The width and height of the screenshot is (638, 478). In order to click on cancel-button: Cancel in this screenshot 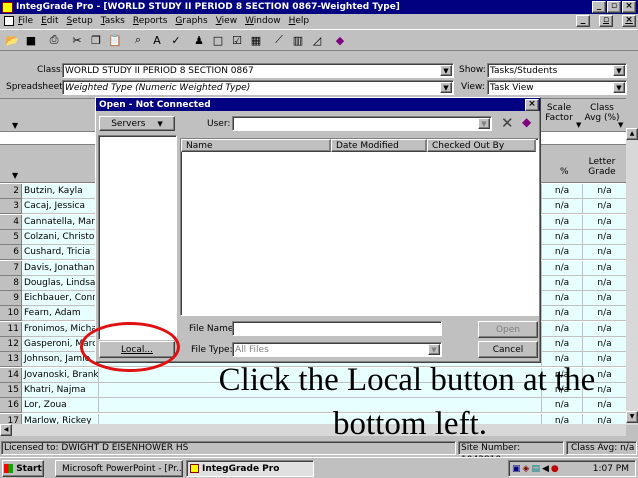, I will do `click(508, 349)`.